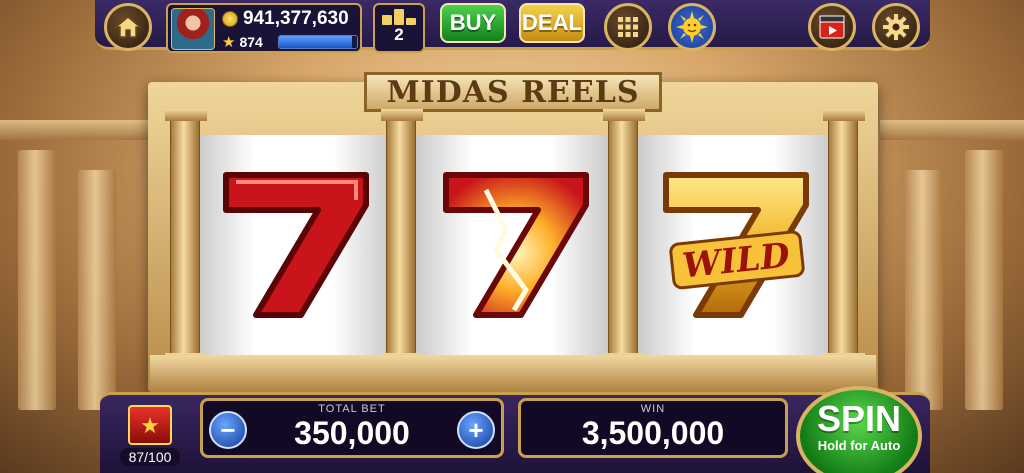 The width and height of the screenshot is (1024, 473). What do you see at coordinates (229, 42) in the screenshot?
I see `star-icon: ★` at bounding box center [229, 42].